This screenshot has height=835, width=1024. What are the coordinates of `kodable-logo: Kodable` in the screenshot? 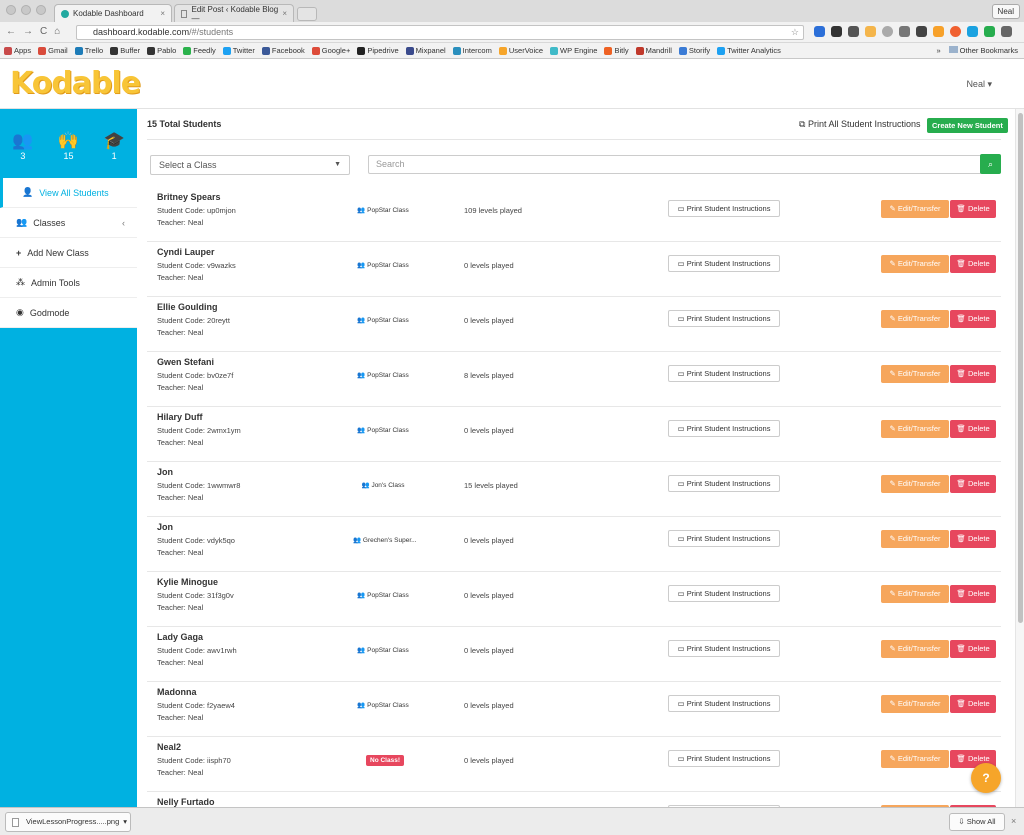 It's located at (75, 83).